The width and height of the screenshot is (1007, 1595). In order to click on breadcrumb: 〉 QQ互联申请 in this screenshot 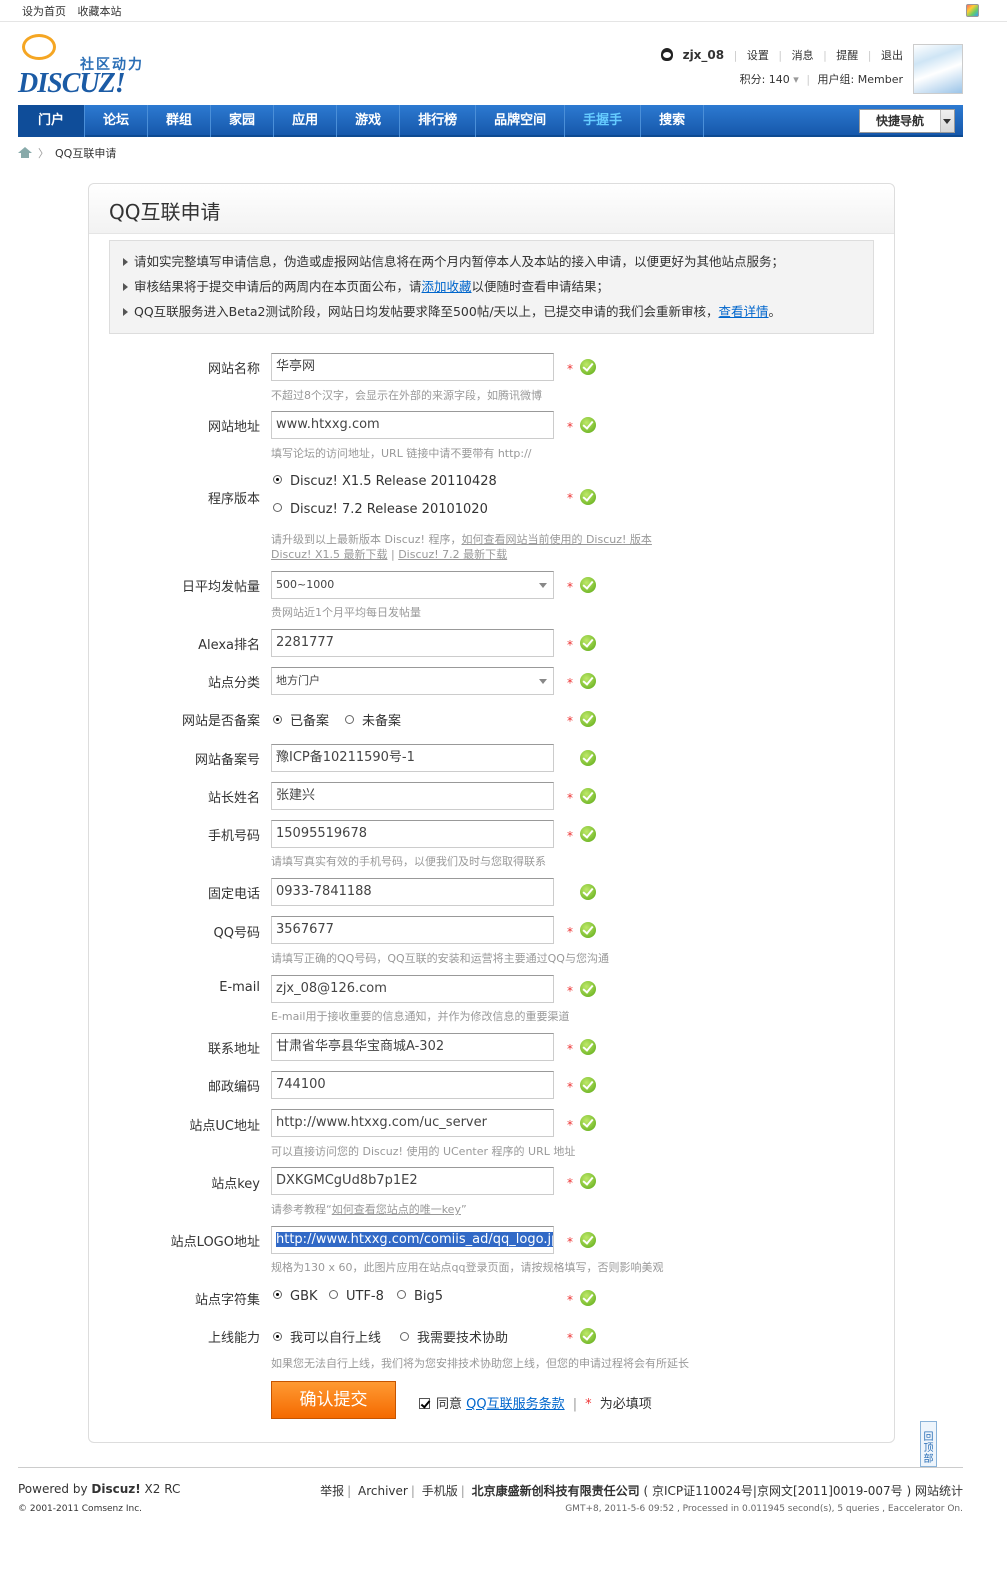, I will do `click(67, 153)`.